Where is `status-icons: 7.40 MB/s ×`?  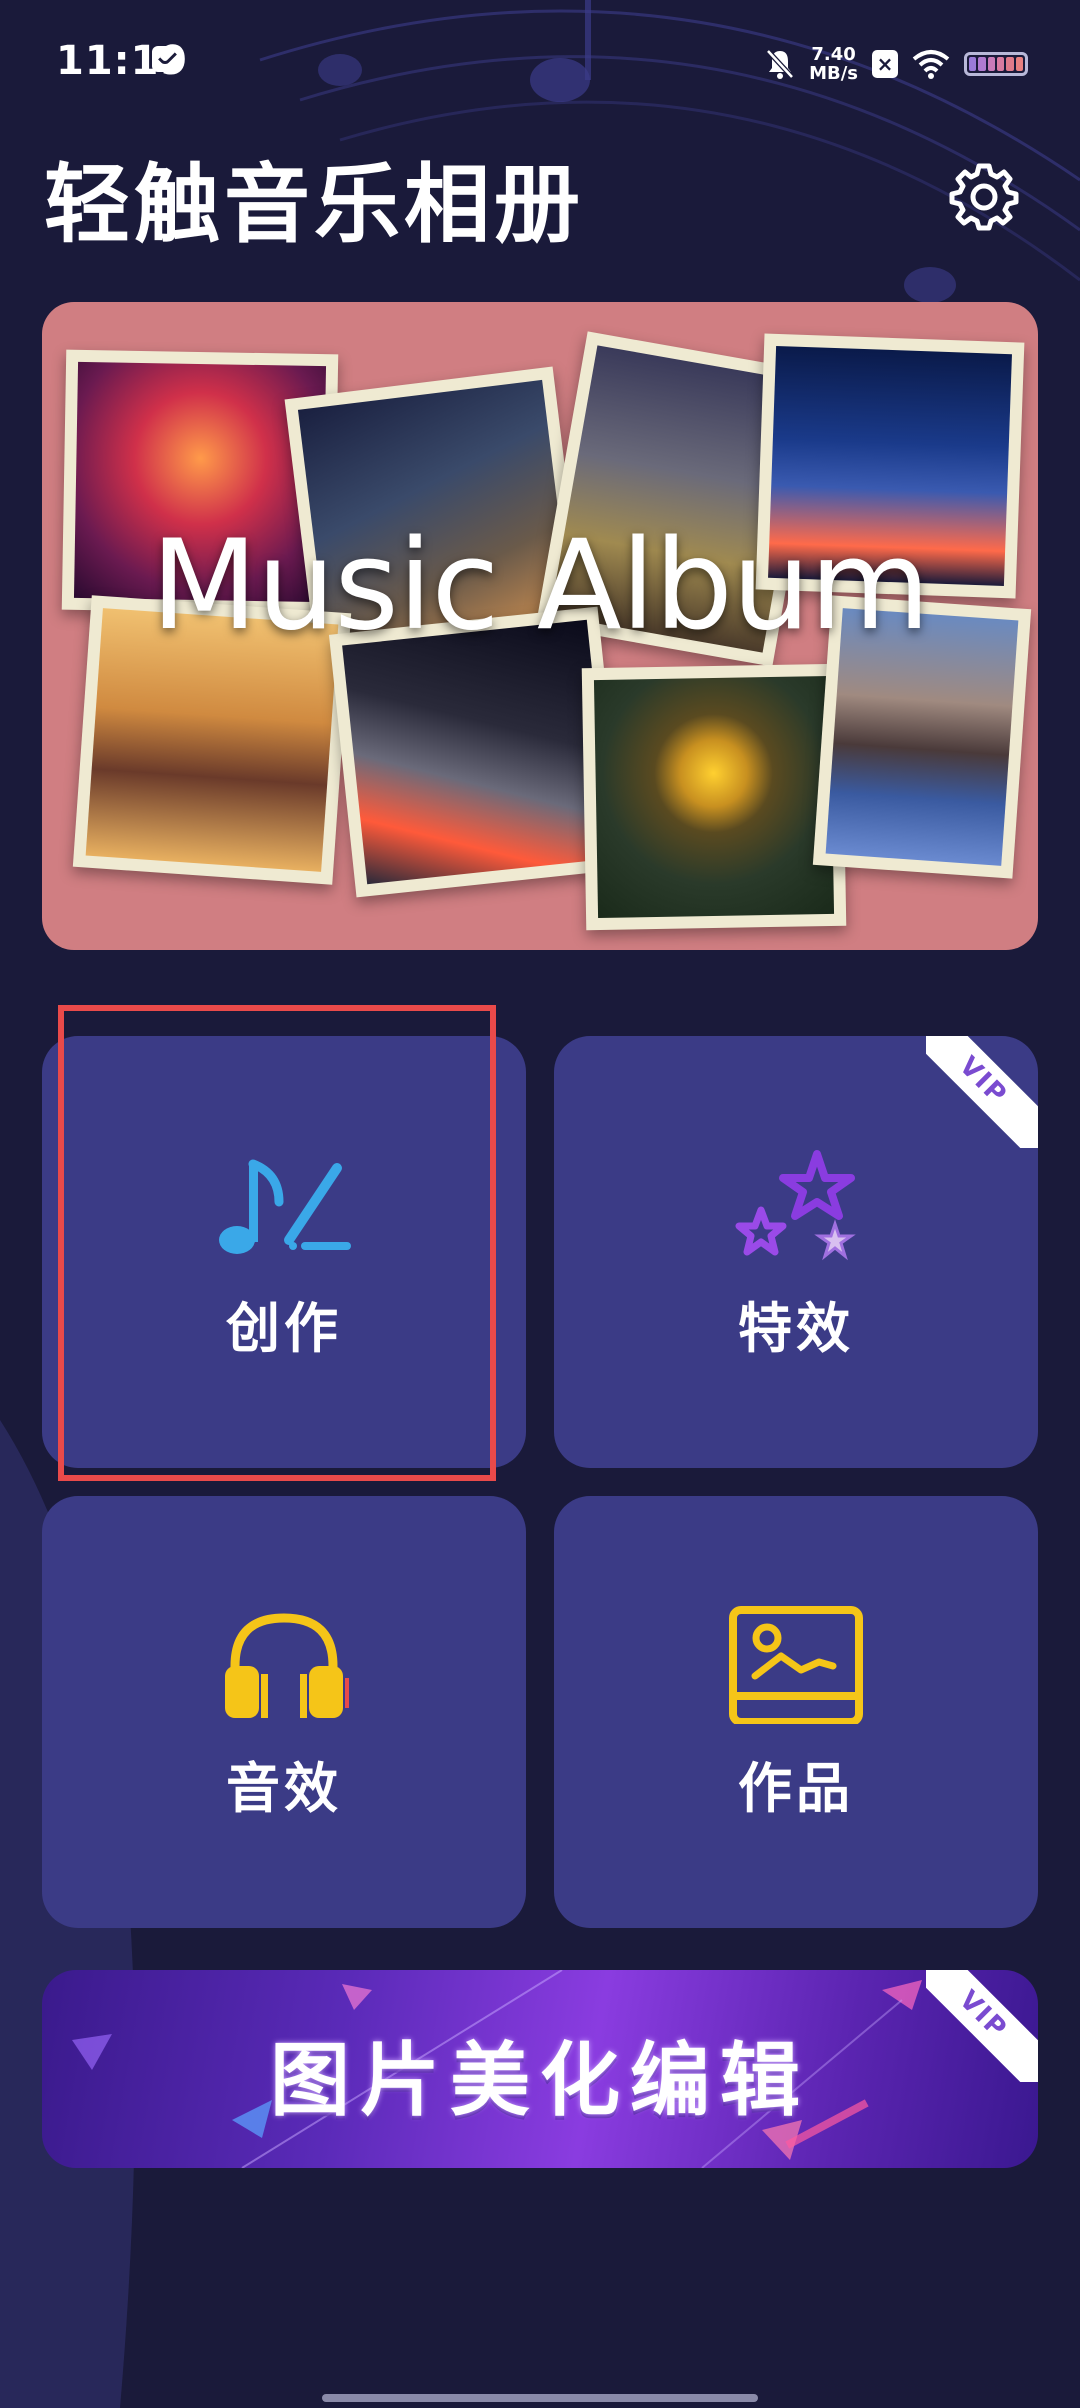
status-icons: 7.40 MB/s × is located at coordinates (896, 64).